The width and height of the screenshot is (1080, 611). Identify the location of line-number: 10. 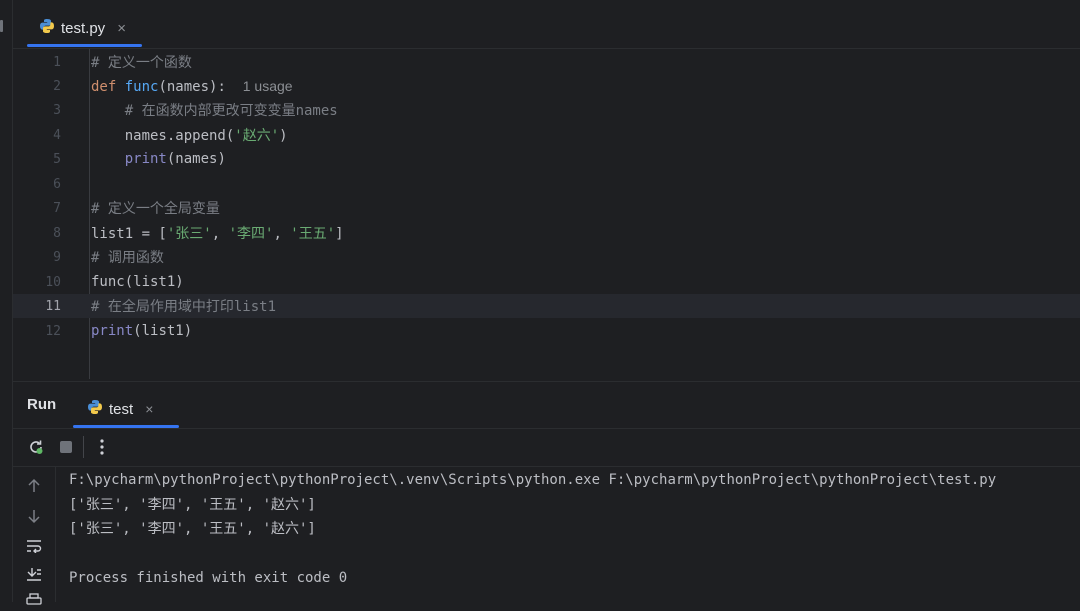
(53, 282).